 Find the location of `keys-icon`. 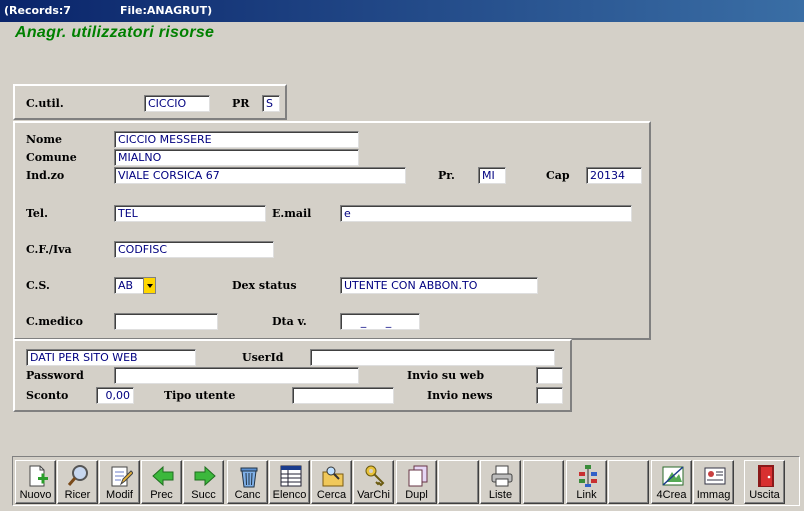

keys-icon is located at coordinates (375, 476).